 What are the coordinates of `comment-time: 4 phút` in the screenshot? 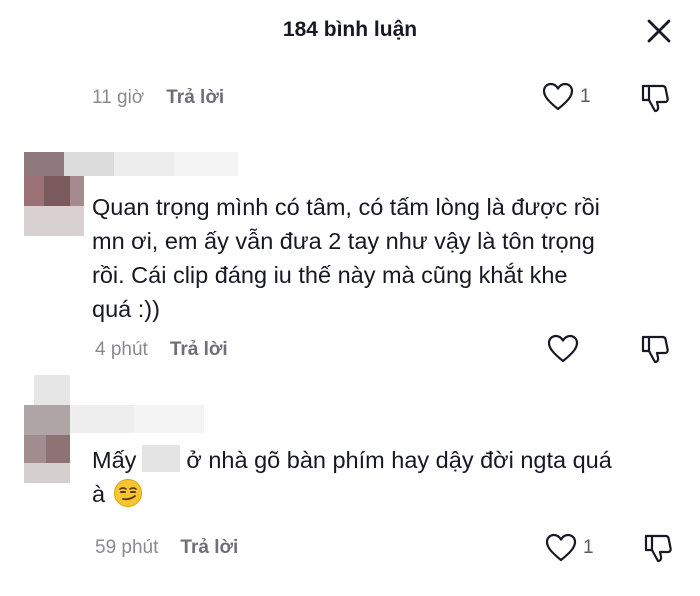 It's located at (121, 349).